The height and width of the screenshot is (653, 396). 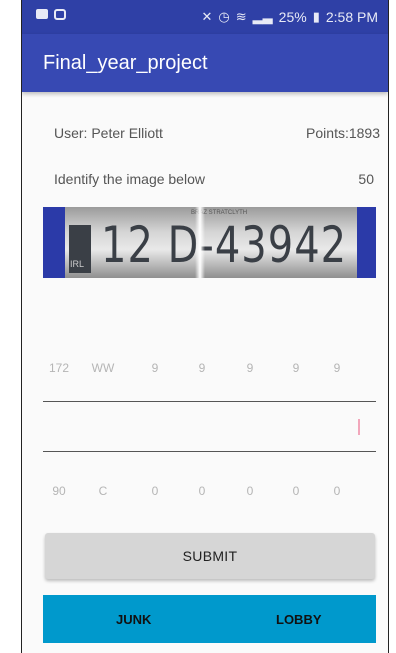 I want to click on submit-button: SUBMIT, so click(x=210, y=556).